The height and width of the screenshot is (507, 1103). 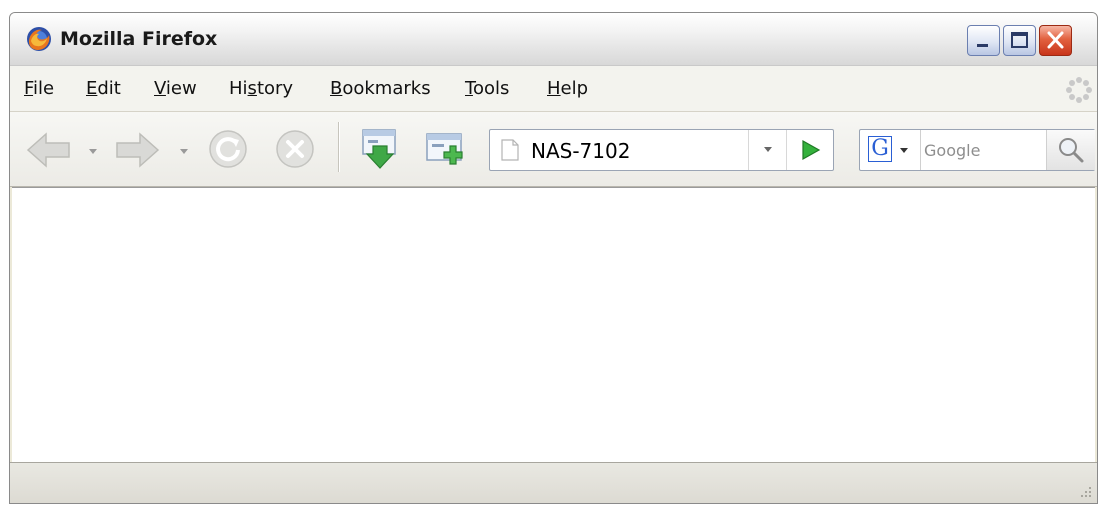 I want to click on throbber-icon, so click(x=1079, y=90).